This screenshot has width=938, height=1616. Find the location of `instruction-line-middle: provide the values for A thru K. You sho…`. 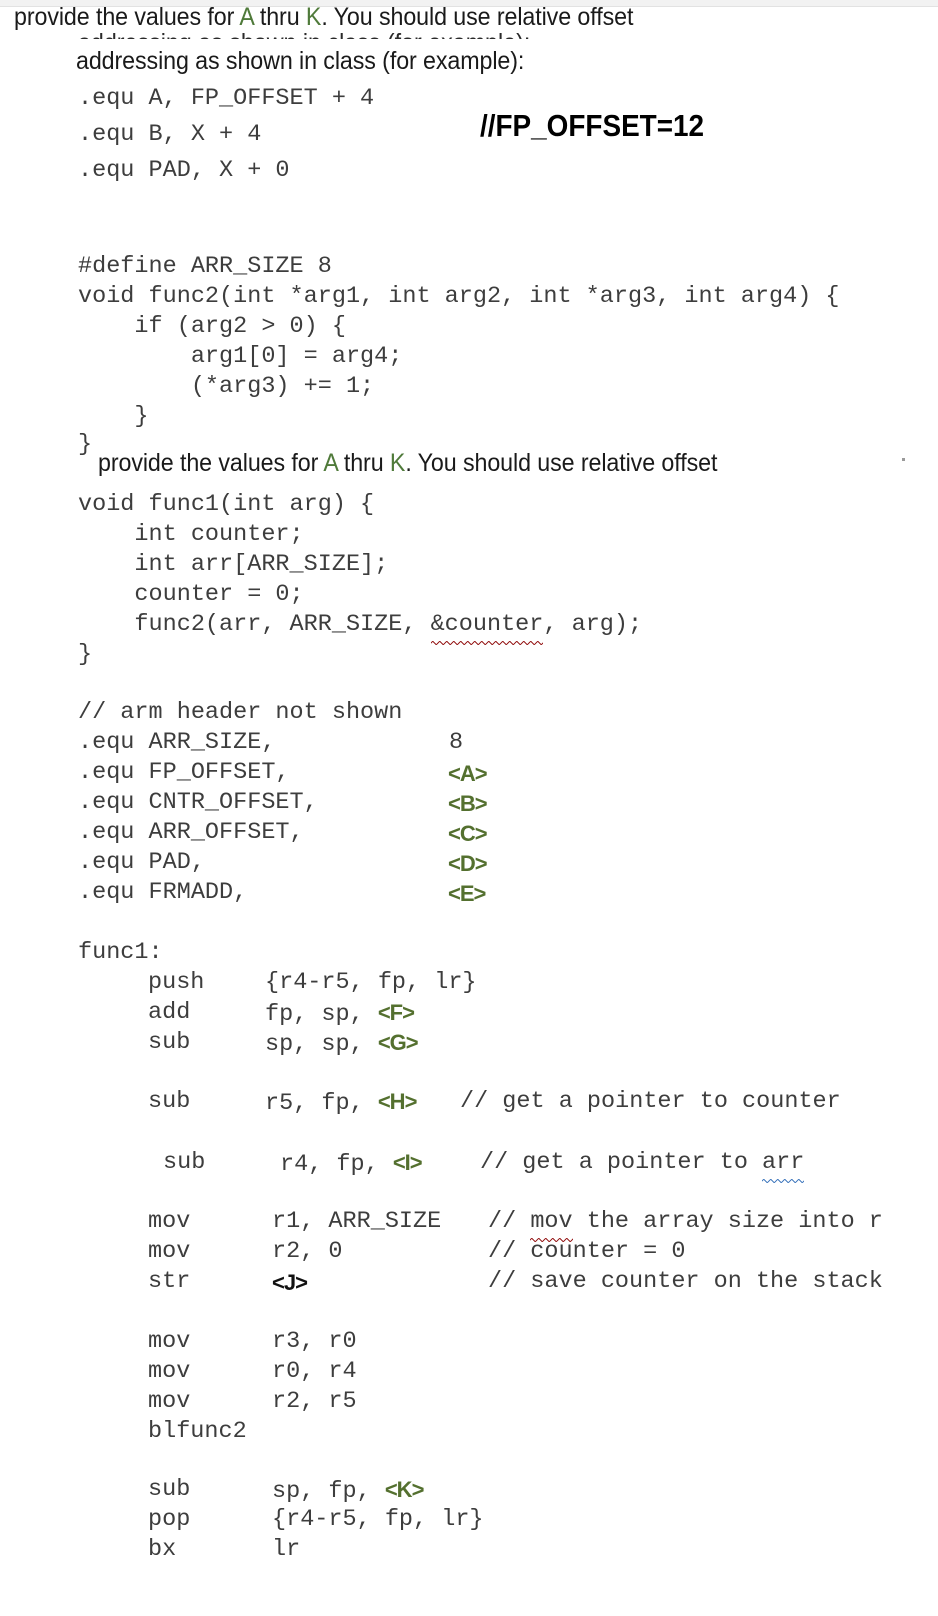

instruction-line-middle: provide the values for A thru K. You sho… is located at coordinates (407, 463).